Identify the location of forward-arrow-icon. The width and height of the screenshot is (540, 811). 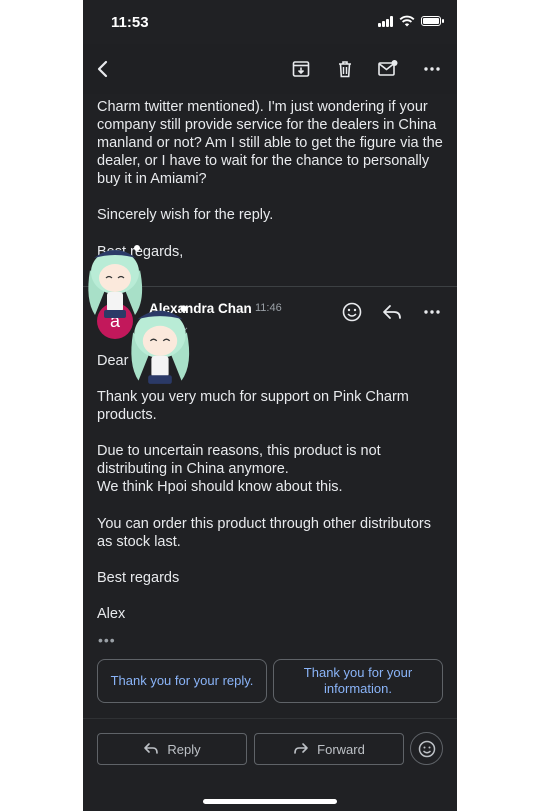
(301, 748).